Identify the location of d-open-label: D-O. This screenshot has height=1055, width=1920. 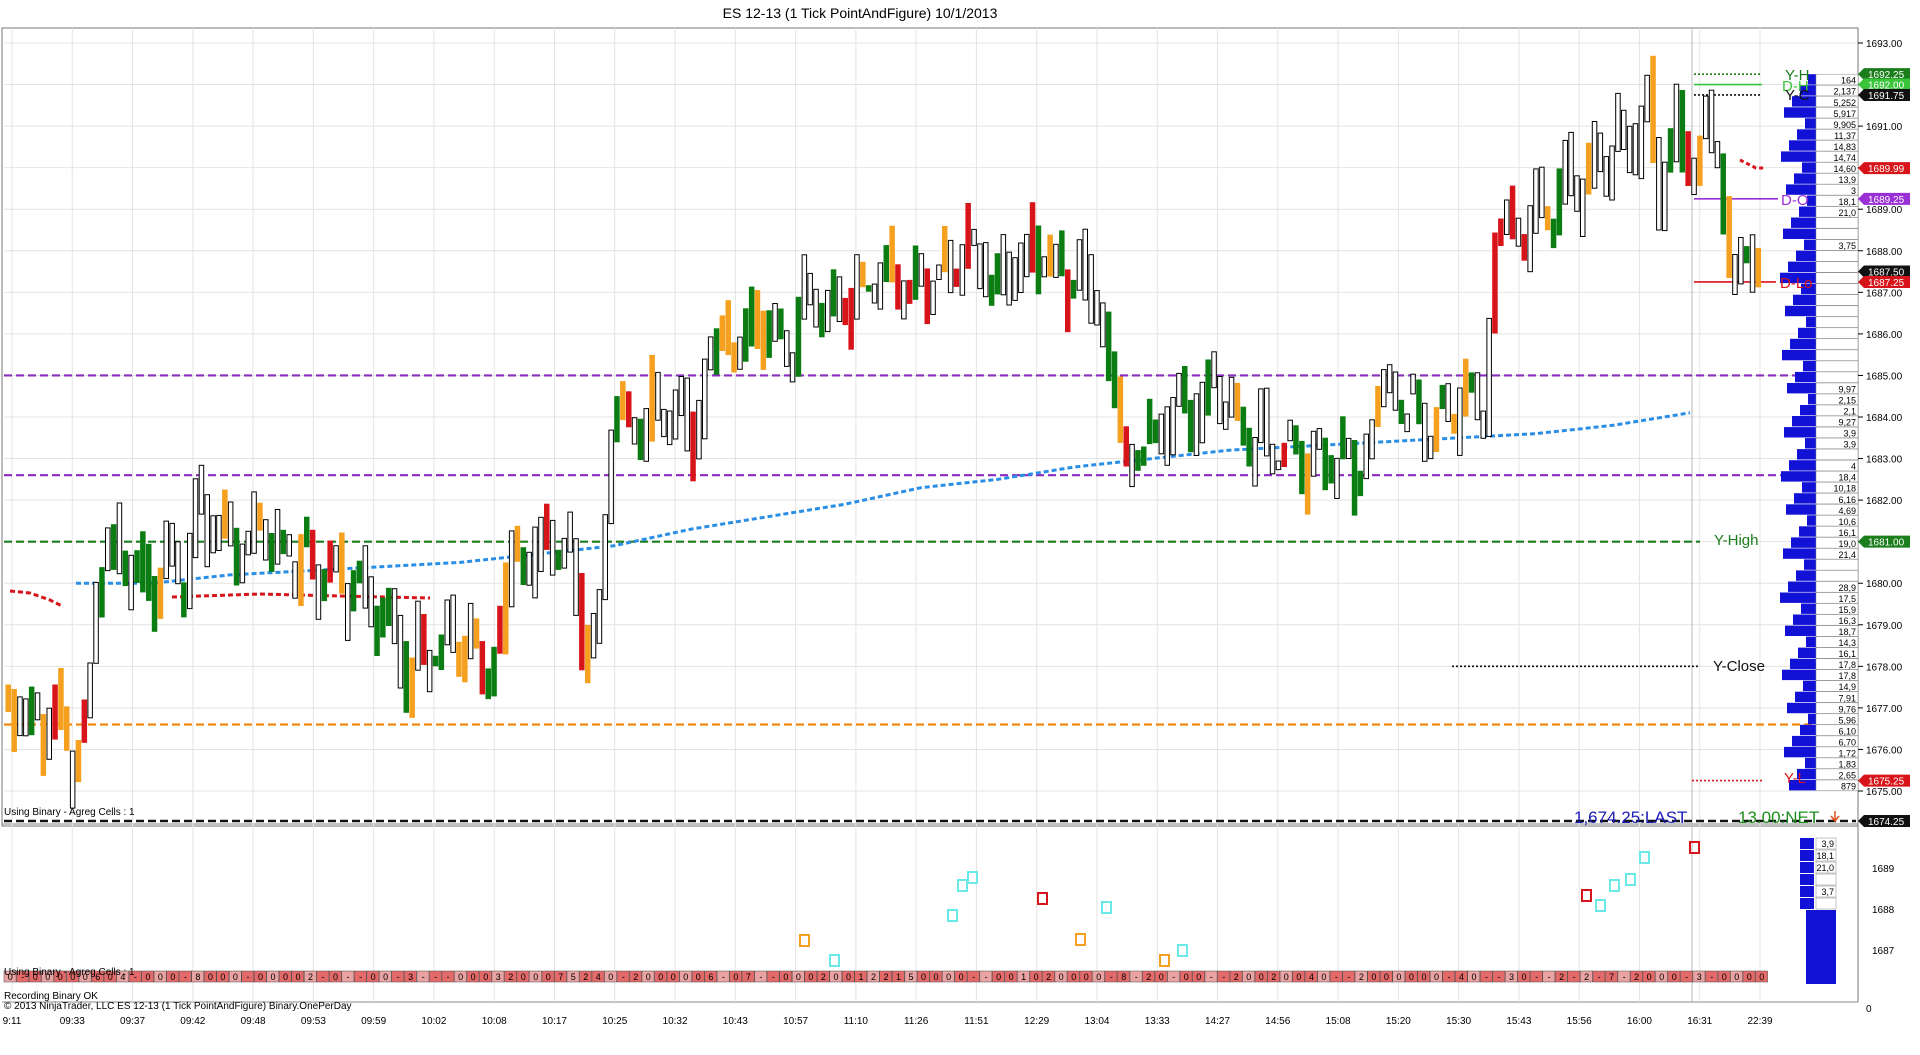
(1795, 200).